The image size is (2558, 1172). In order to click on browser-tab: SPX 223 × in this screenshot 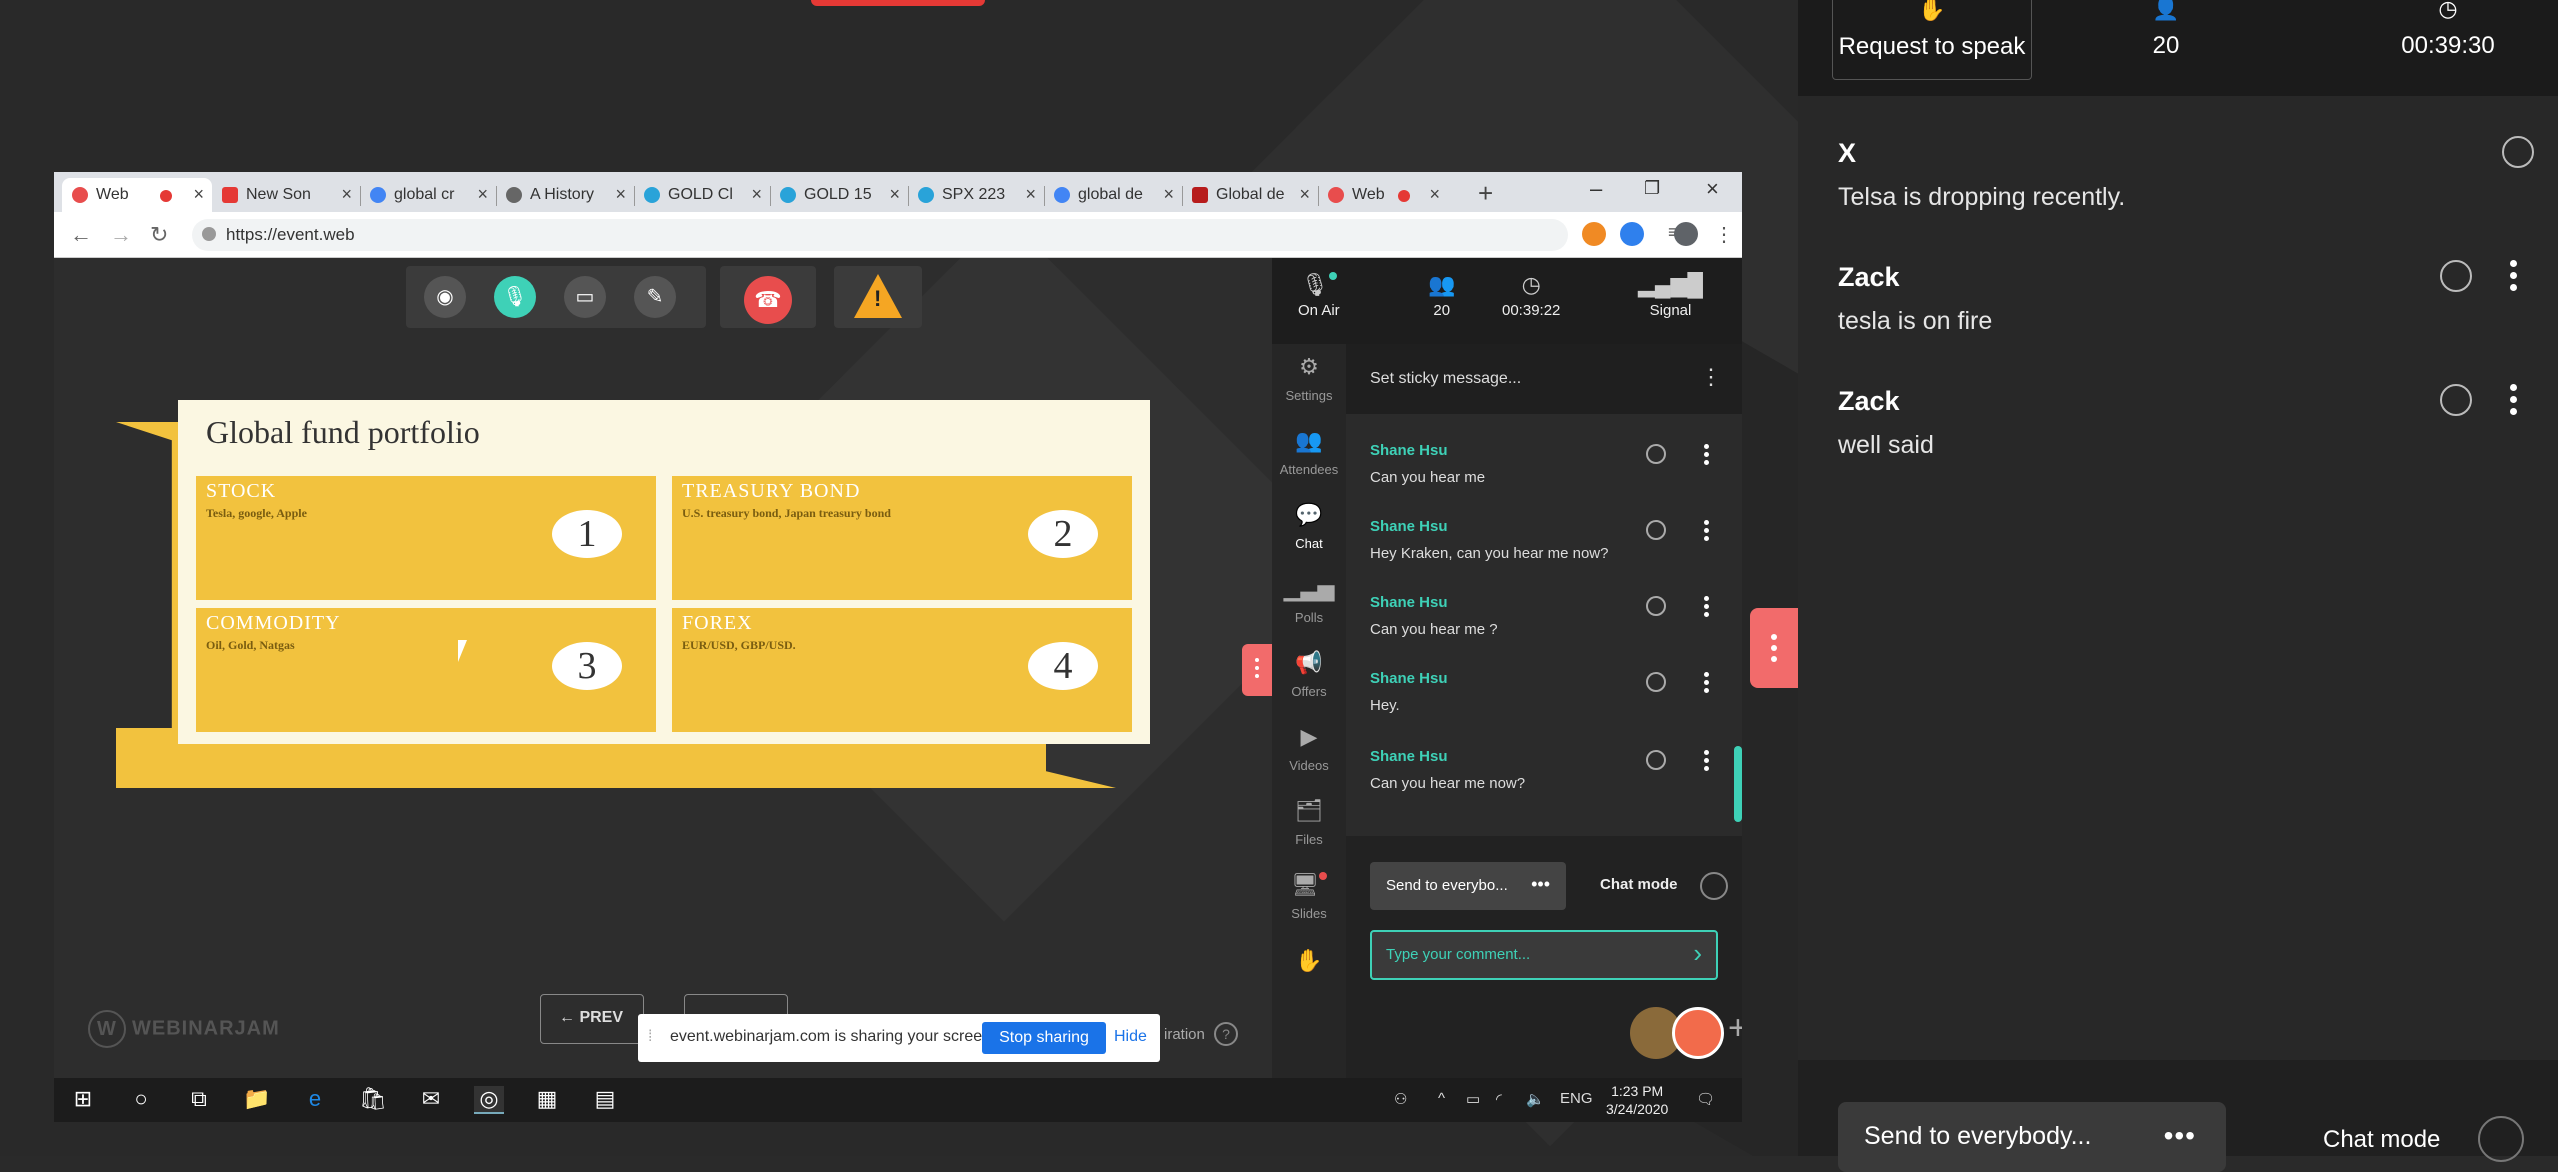, I will do `click(976, 195)`.